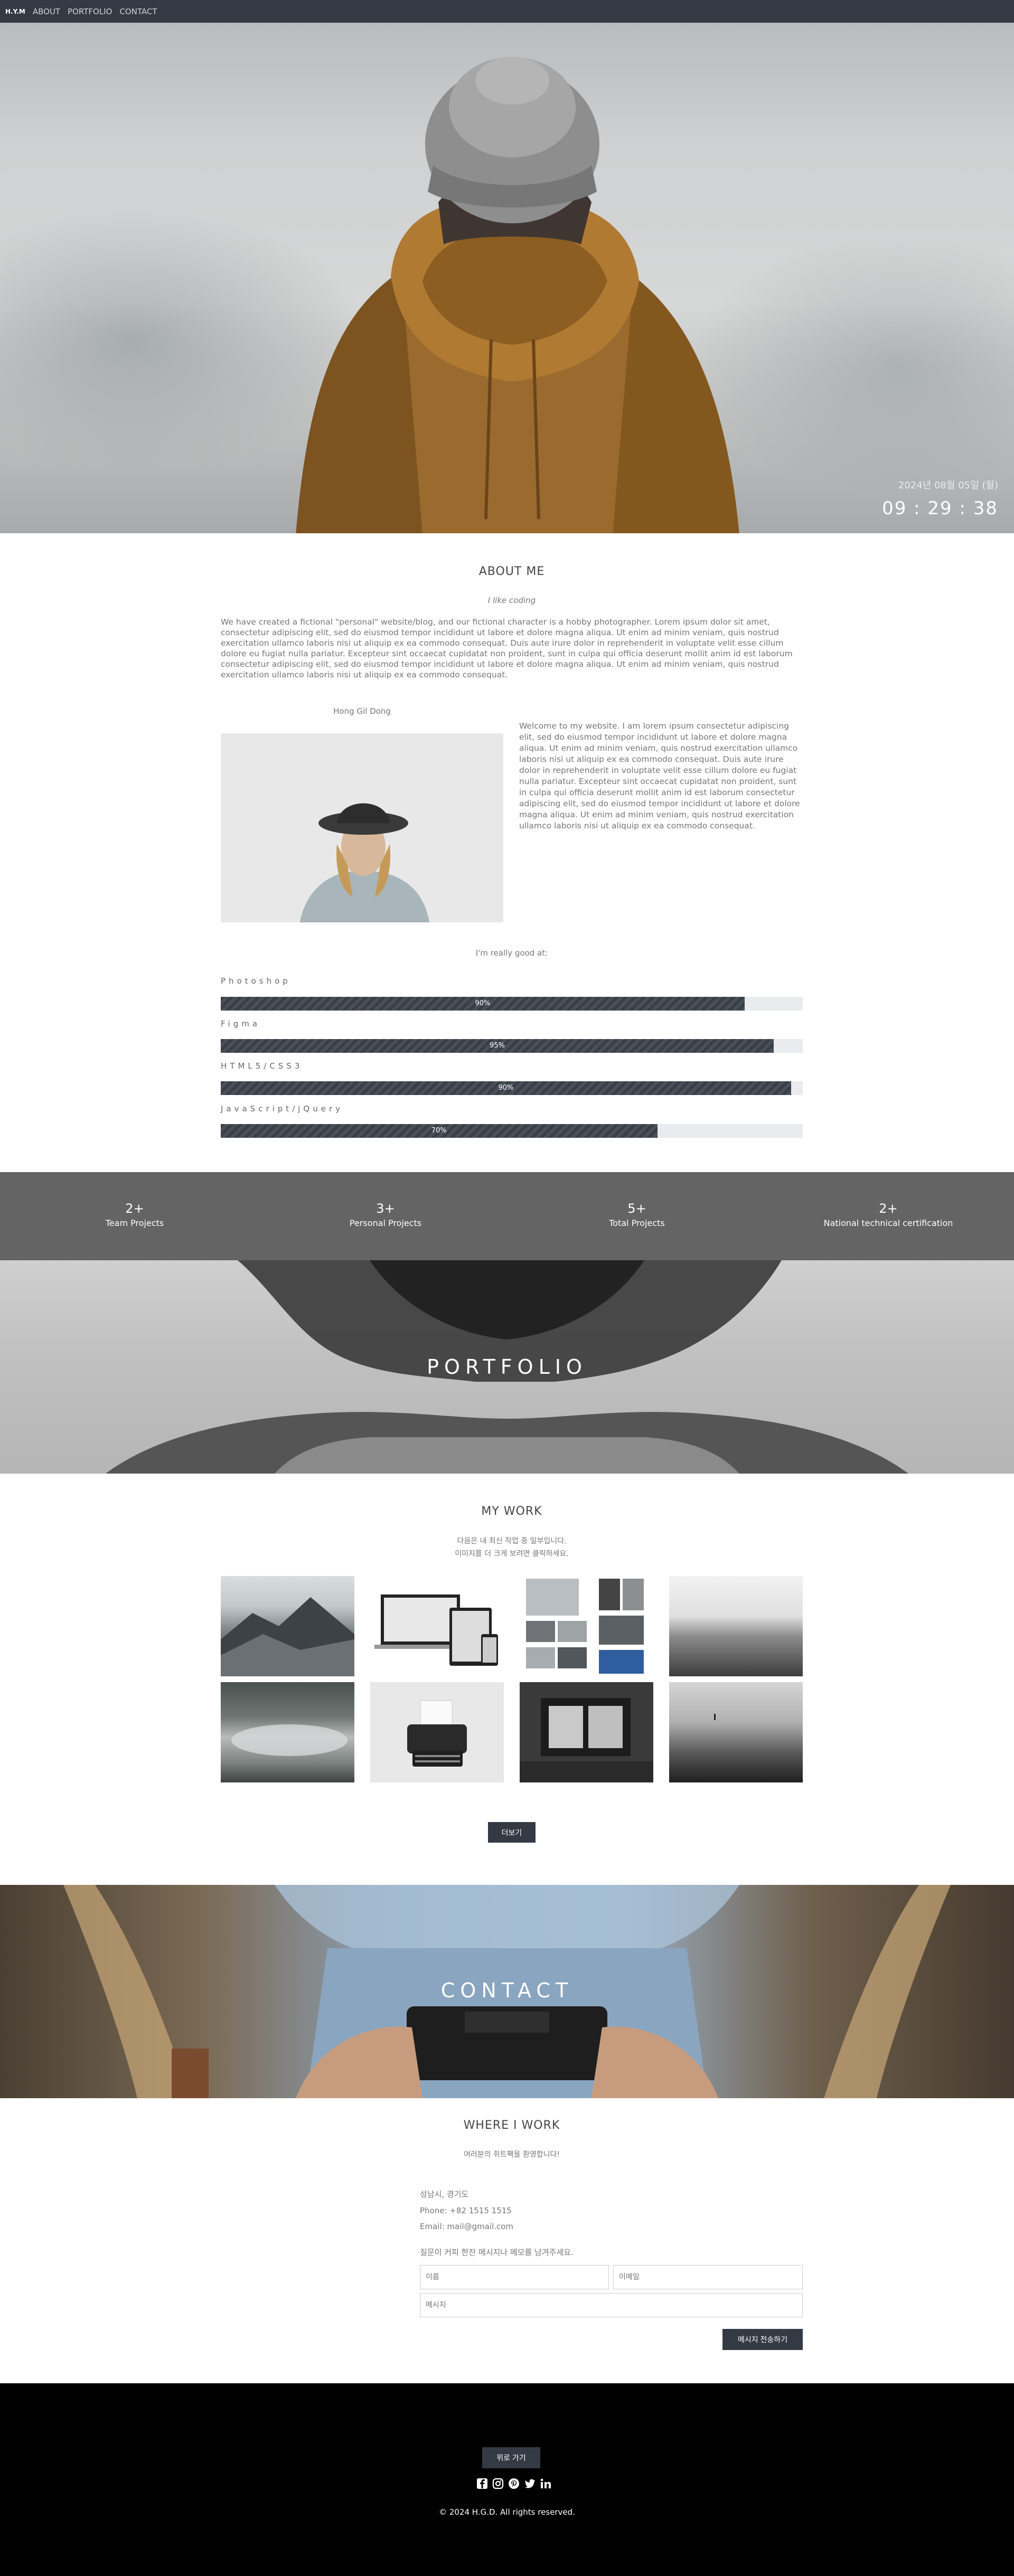 This screenshot has width=1014, height=2576. I want to click on profile-photo, so click(362, 827).